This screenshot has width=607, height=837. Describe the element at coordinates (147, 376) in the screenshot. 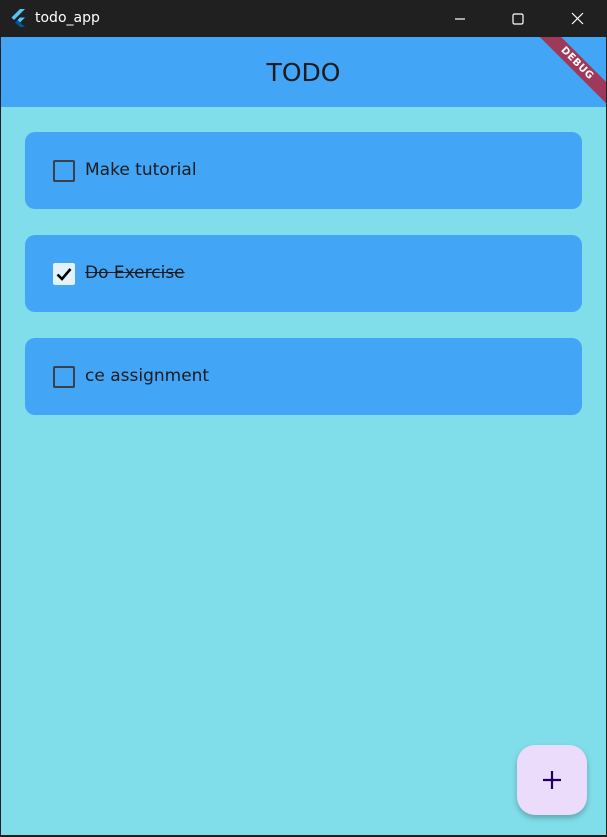

I see `todo-label: ce assignment` at that location.